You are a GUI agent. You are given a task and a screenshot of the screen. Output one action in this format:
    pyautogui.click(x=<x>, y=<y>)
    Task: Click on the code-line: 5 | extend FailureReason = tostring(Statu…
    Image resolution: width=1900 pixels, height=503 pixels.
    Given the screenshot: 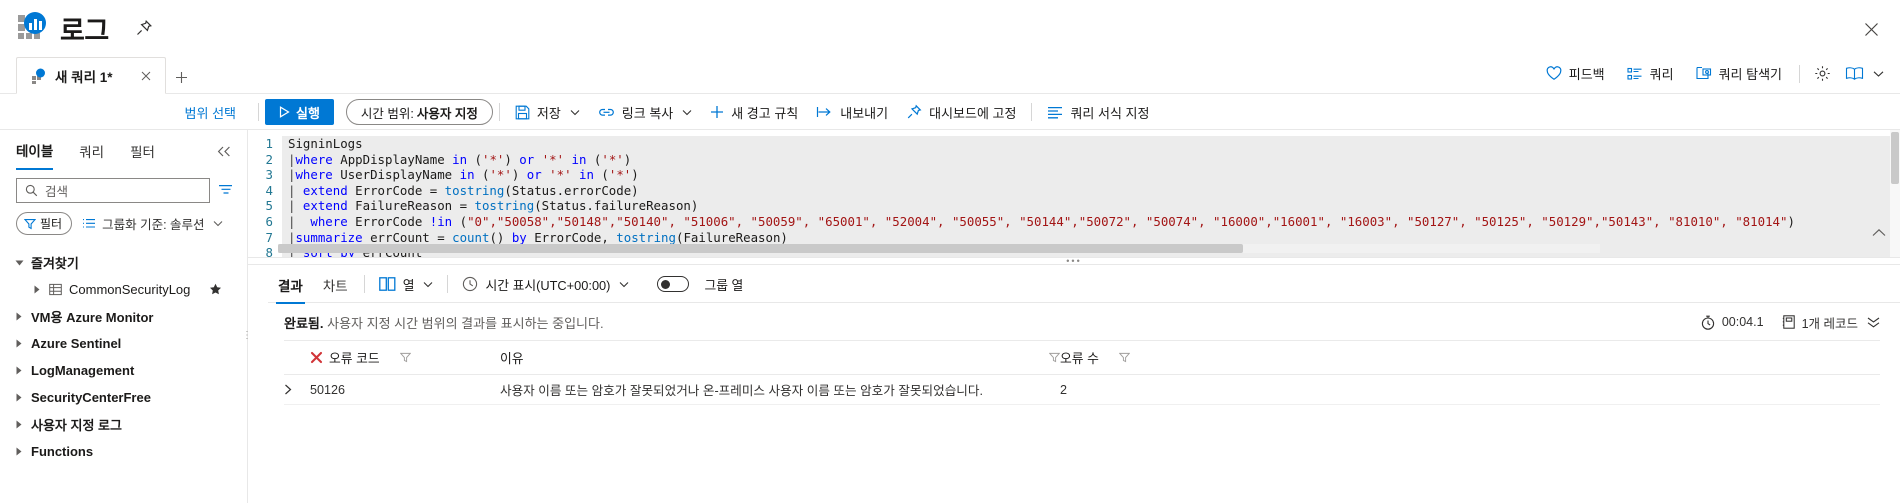 What is the action you would take?
    pyautogui.click(x=1074, y=206)
    